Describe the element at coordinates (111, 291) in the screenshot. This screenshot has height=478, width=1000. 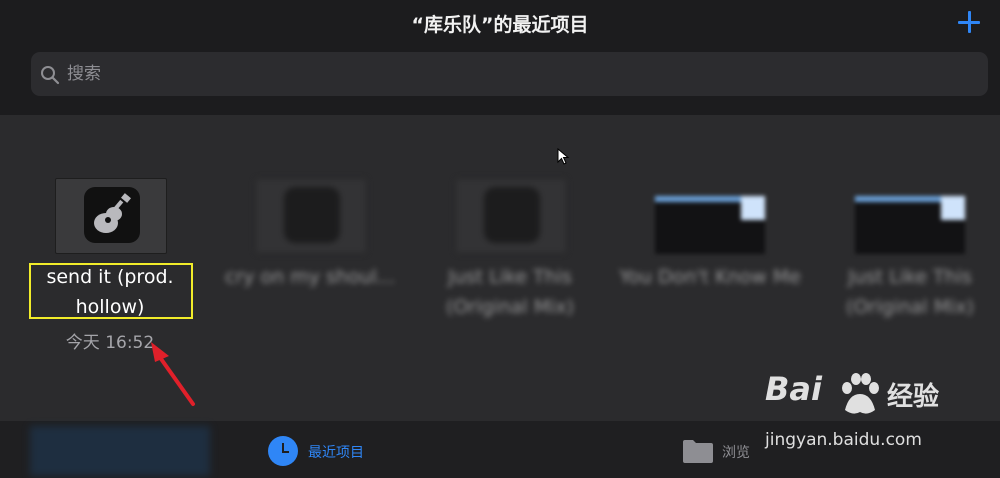
I see `name-highlight-box` at that location.